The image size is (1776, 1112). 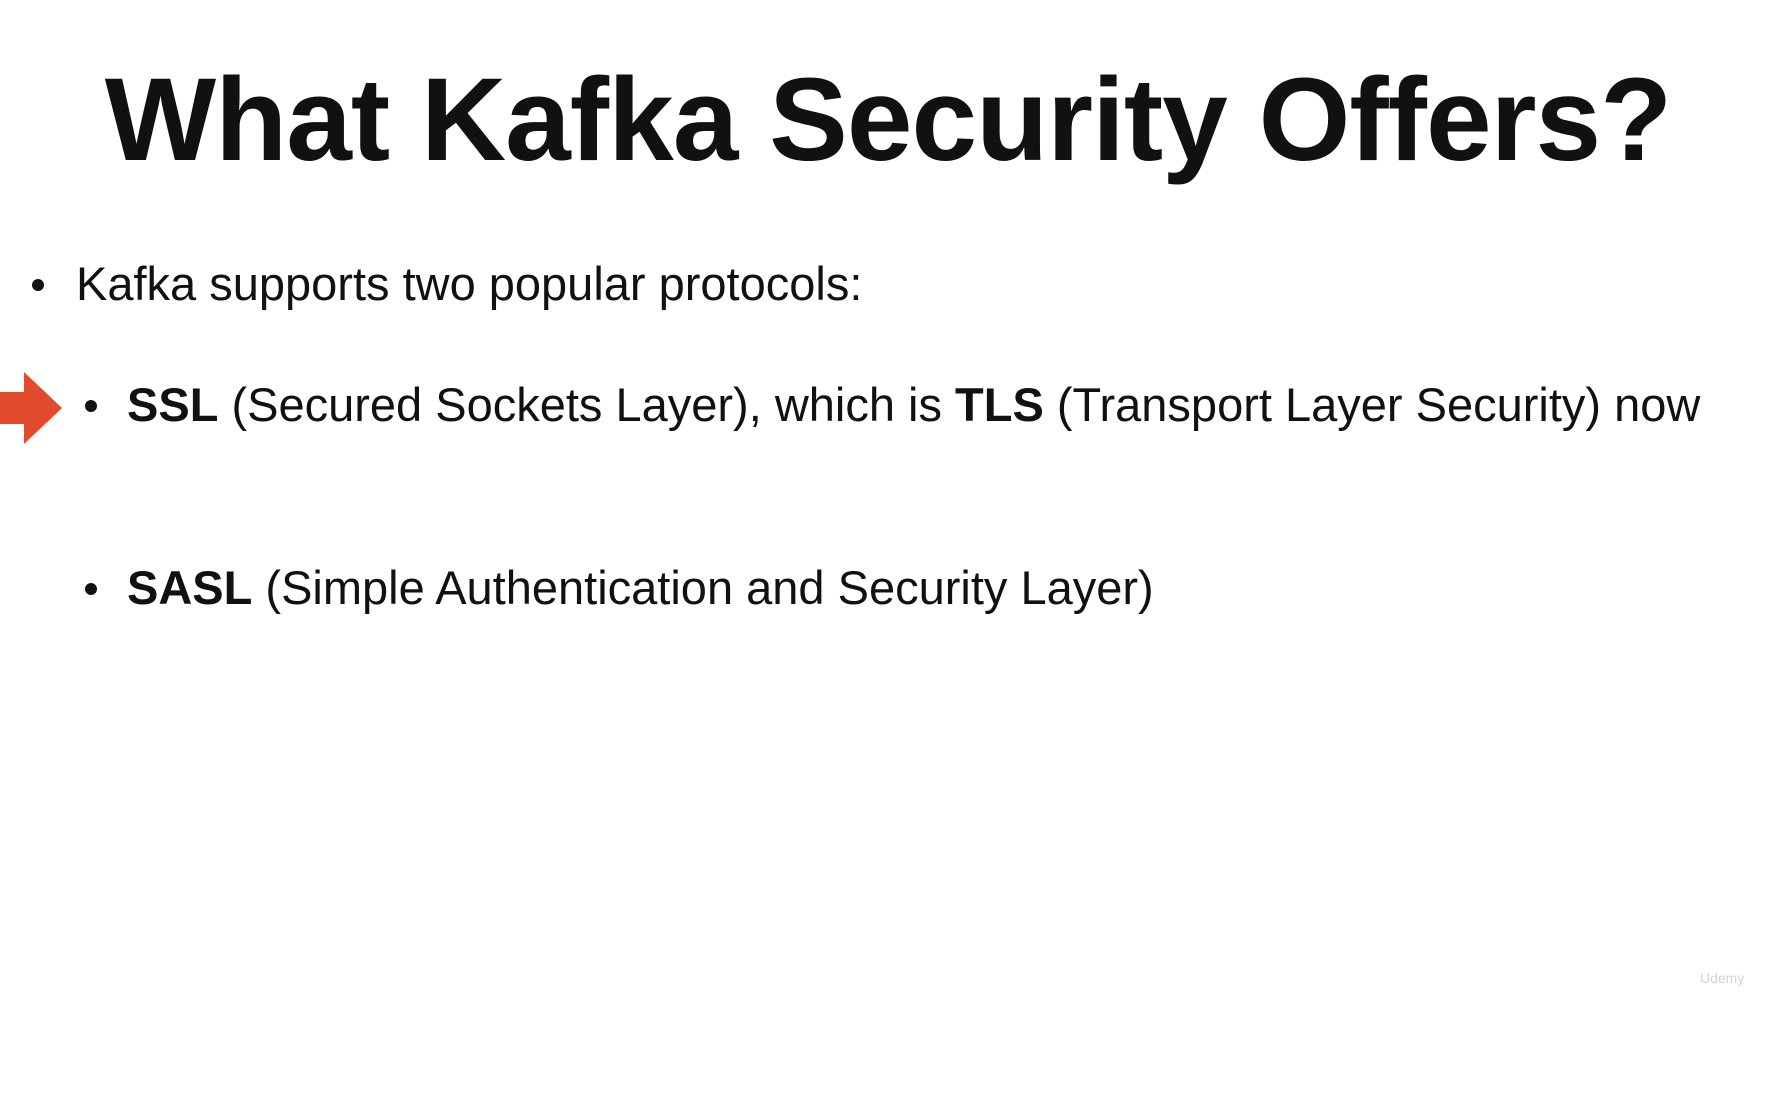 What do you see at coordinates (1722, 978) in the screenshot?
I see `udemy-watermark: Udemy` at bounding box center [1722, 978].